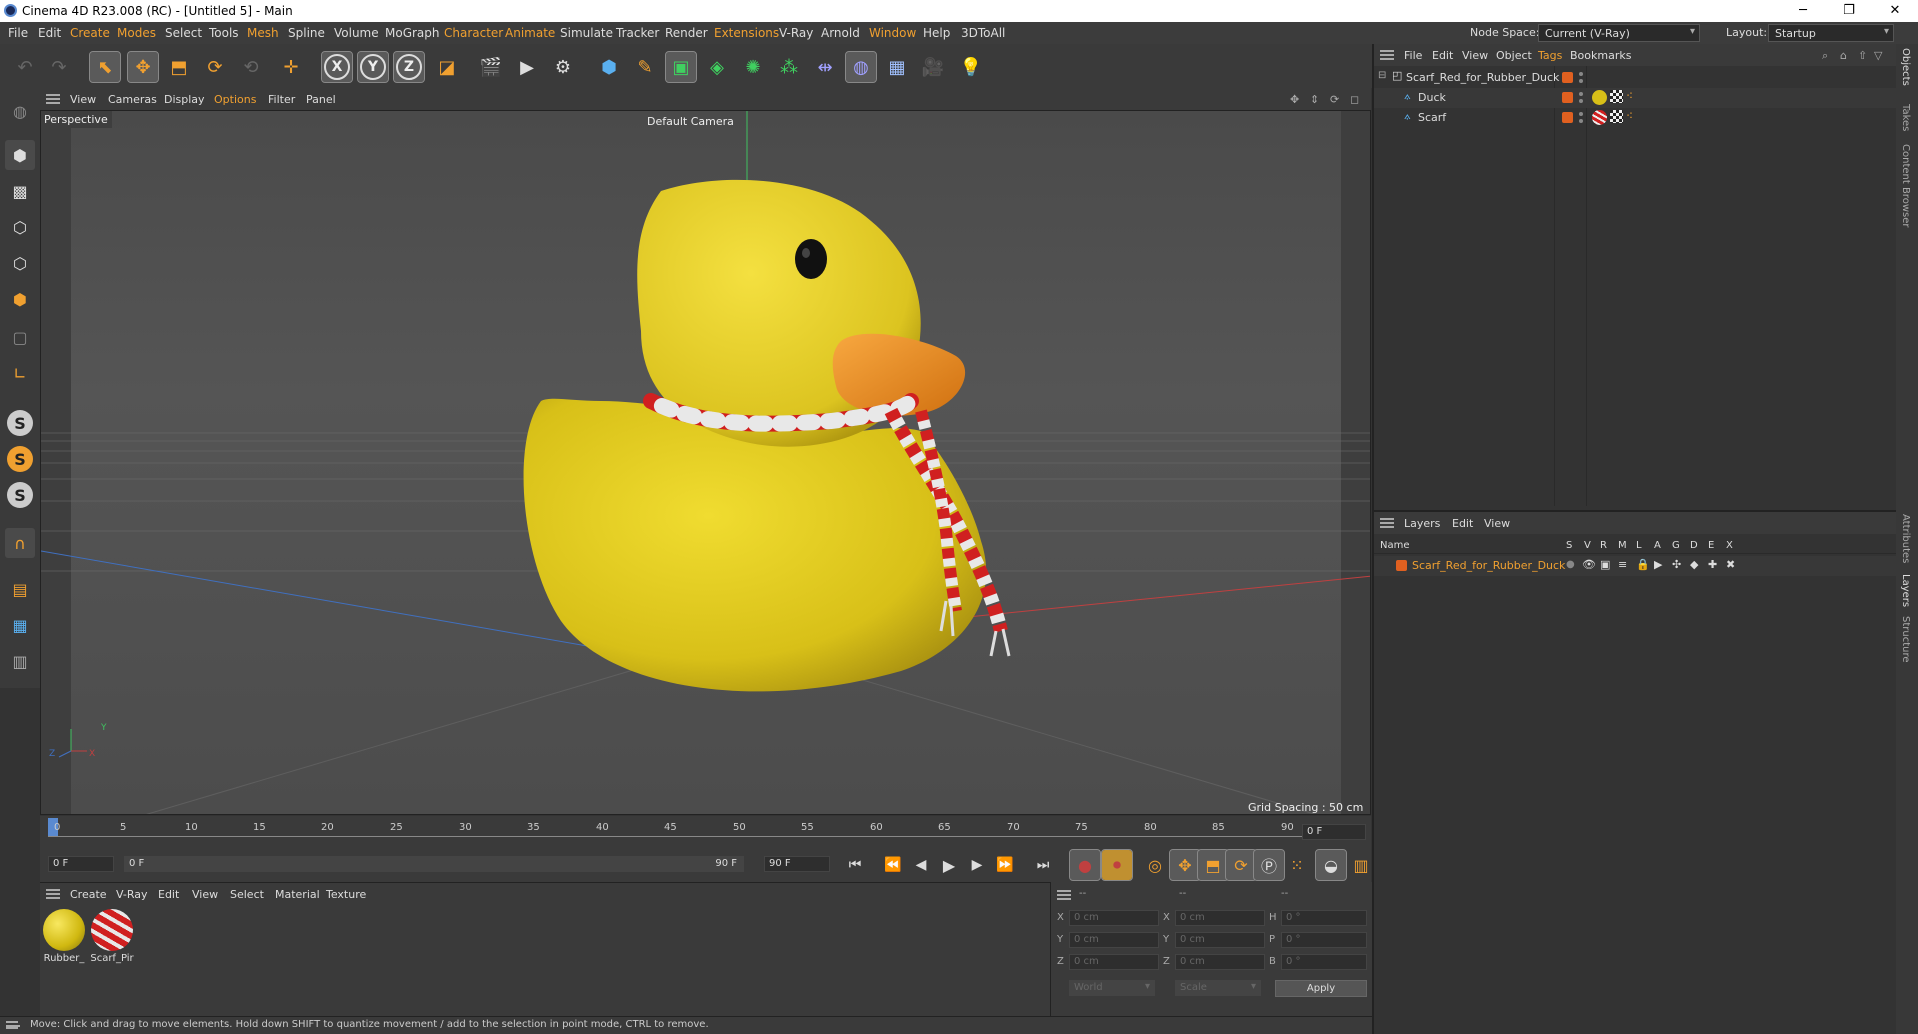  I want to click on undo-icon: ↶, so click(25, 67).